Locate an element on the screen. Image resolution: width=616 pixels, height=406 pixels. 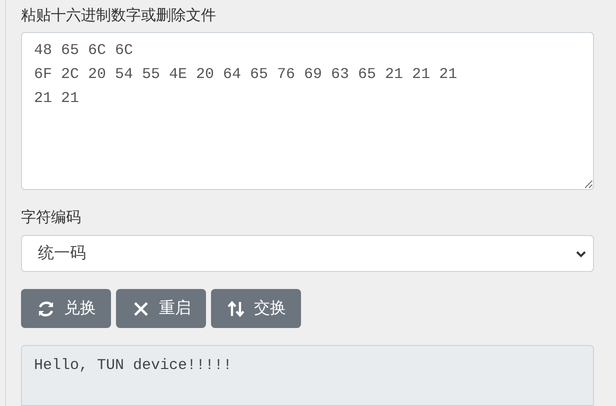
refresh-icon is located at coordinates (46, 308).